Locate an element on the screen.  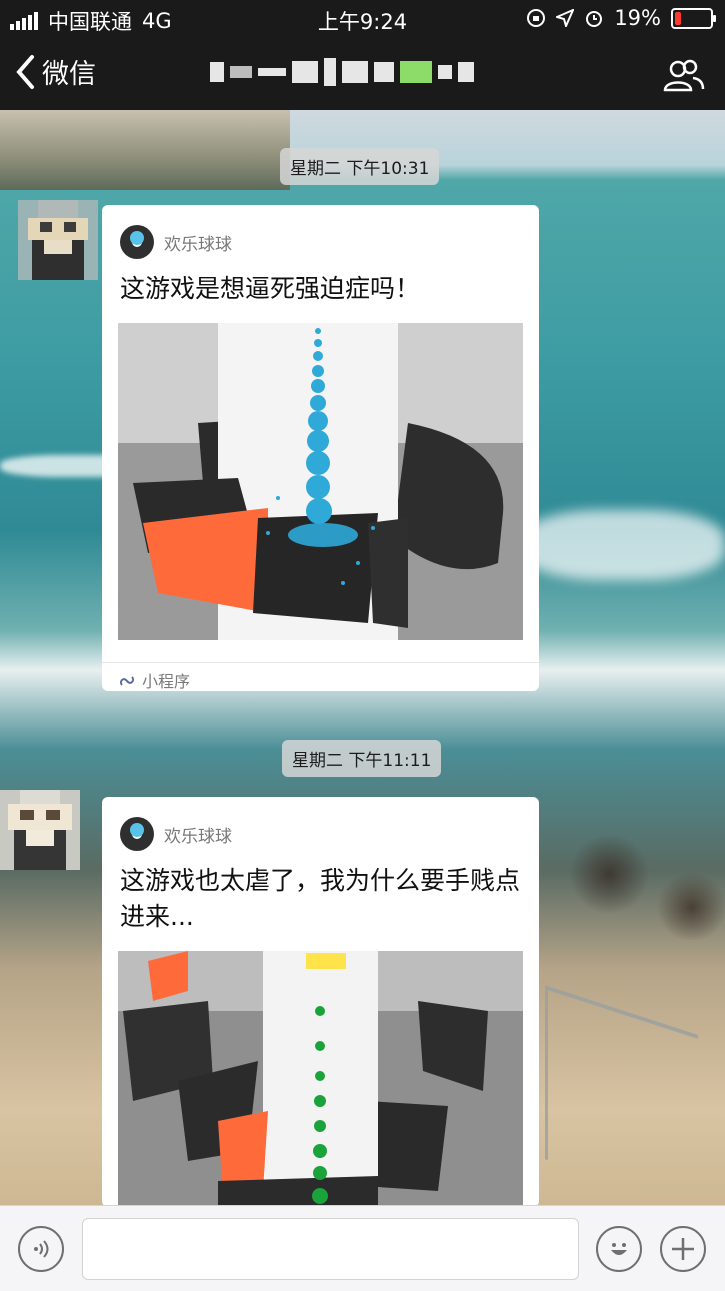
alarm-icon is located at coordinates (594, 19).